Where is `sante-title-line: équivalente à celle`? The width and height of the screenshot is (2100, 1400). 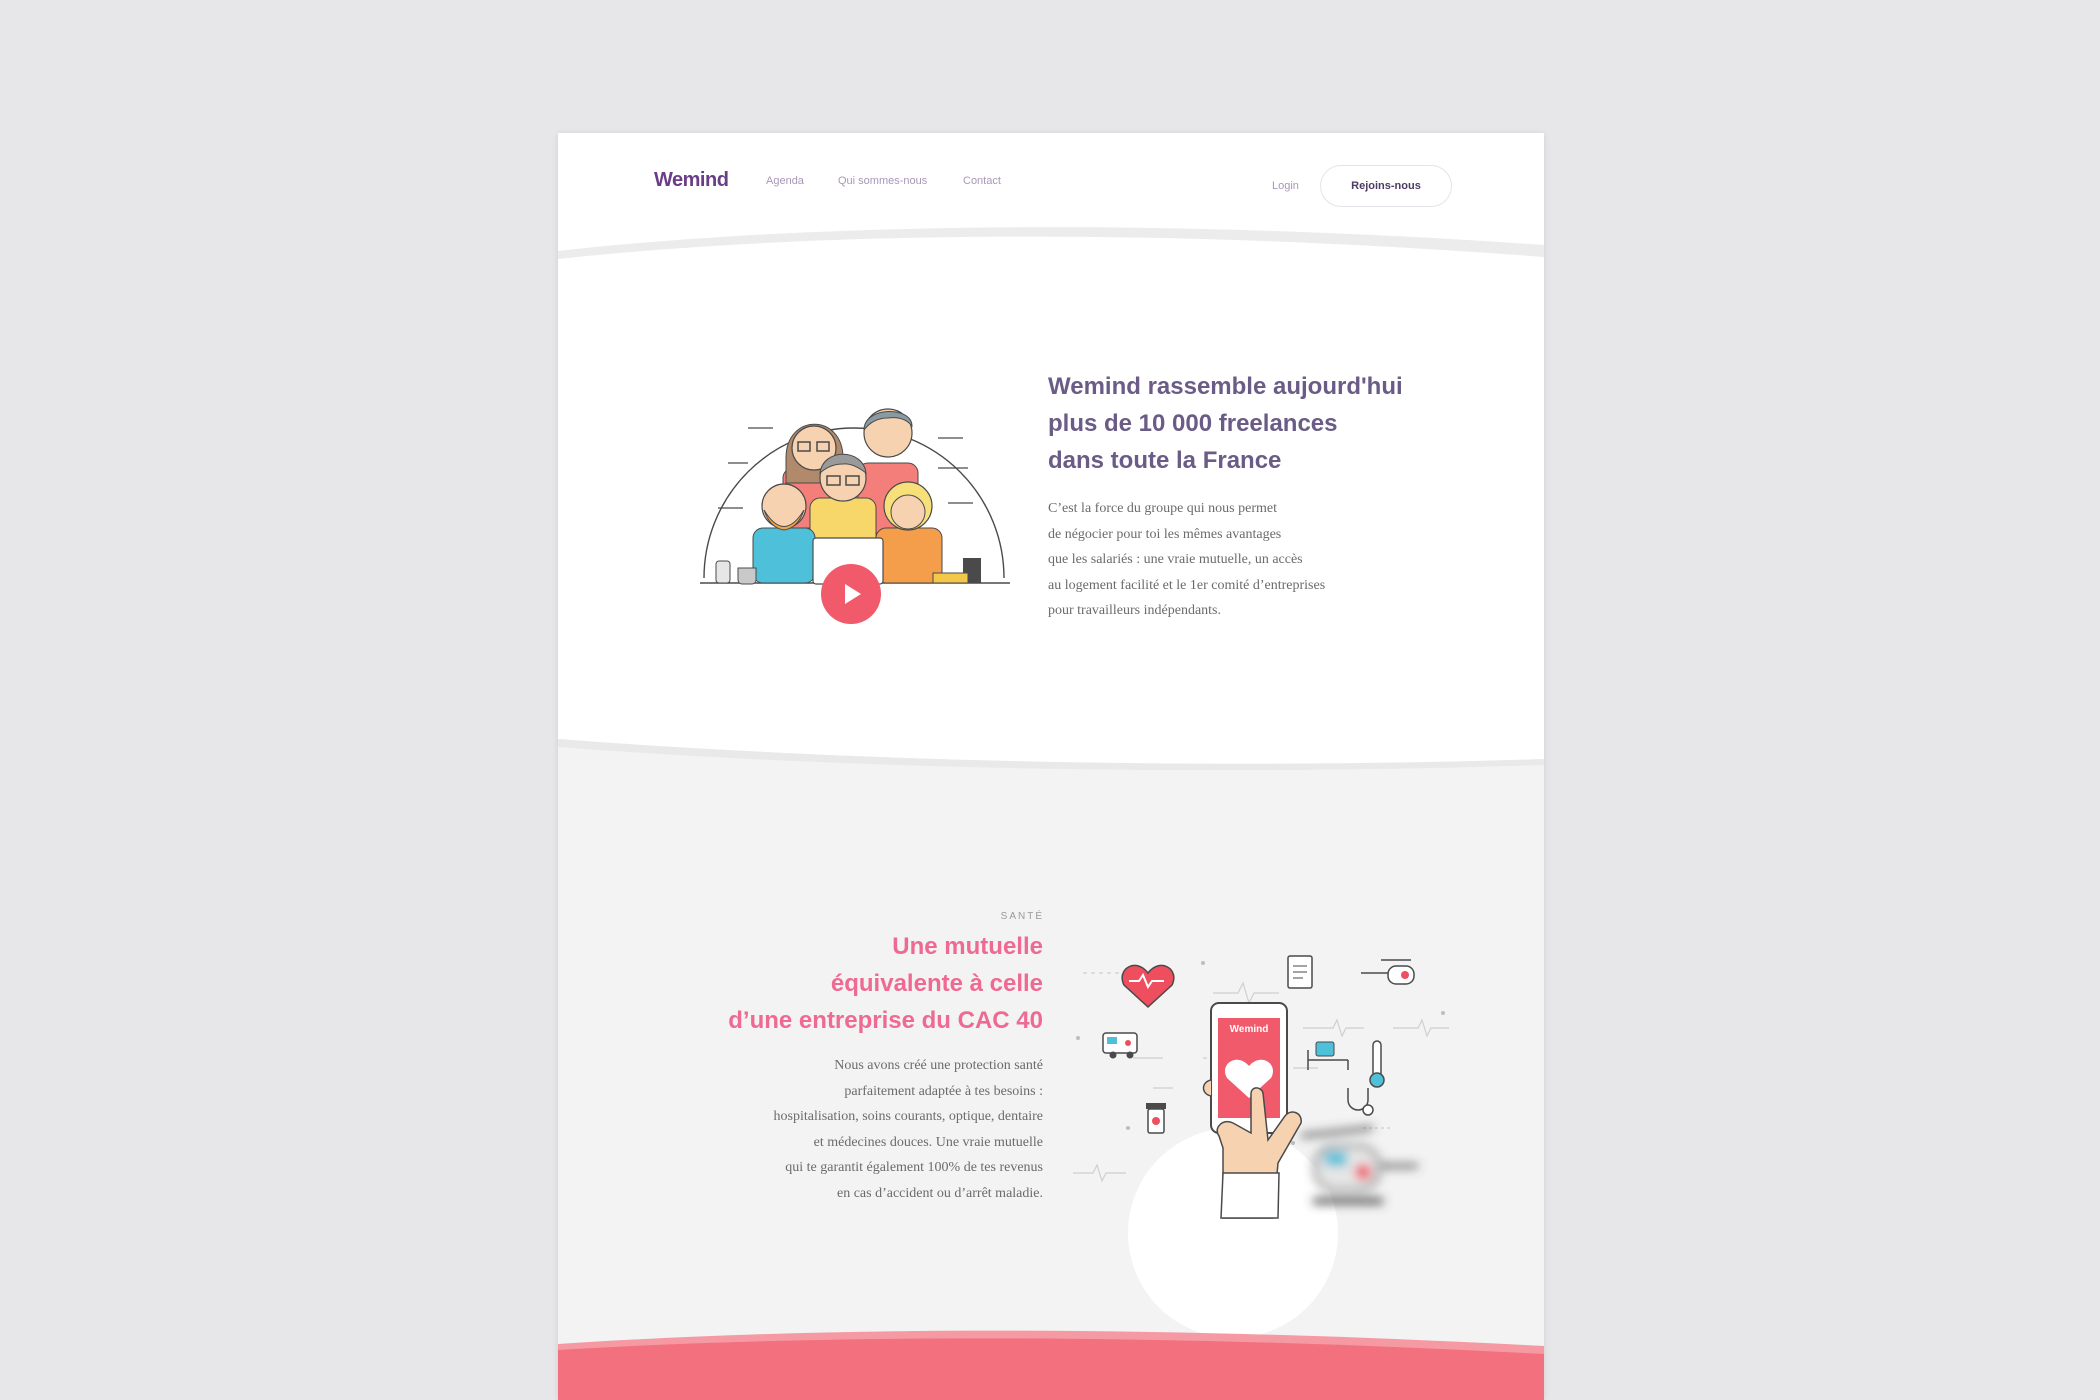 sante-title-line: équivalente à celle is located at coordinates (936, 983).